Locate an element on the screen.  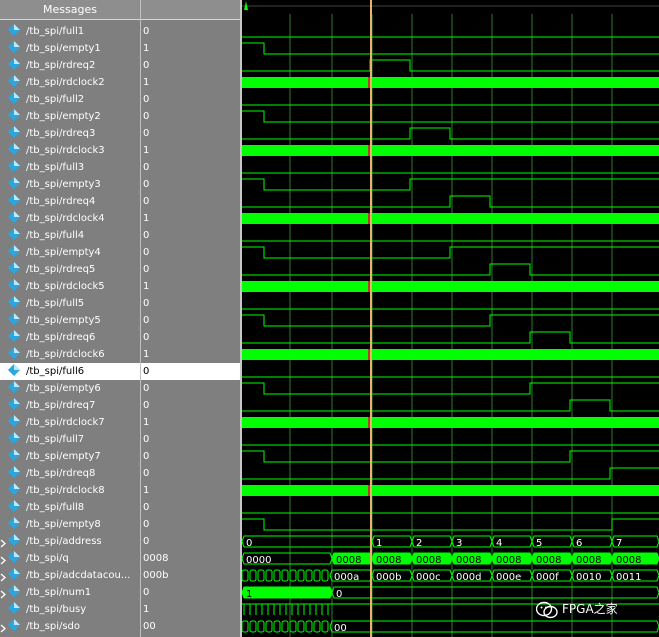
signal-row: /tb_spi/rdreq2 is located at coordinates (70, 65).